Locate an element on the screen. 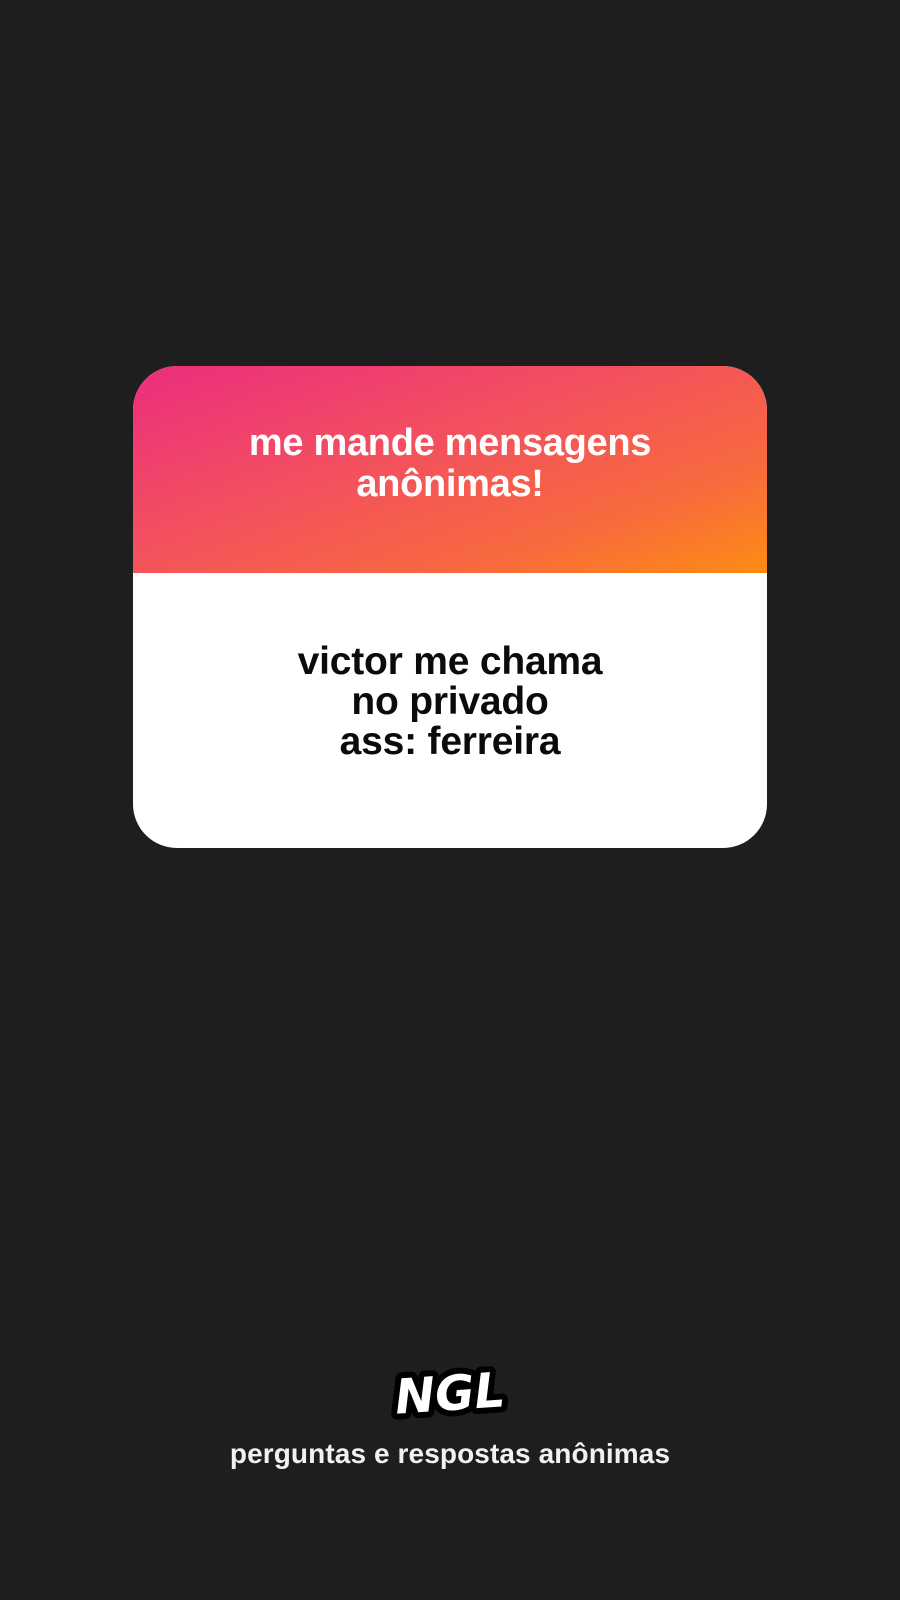  ngl-logo-text: NGL is located at coordinates (450, 1394).